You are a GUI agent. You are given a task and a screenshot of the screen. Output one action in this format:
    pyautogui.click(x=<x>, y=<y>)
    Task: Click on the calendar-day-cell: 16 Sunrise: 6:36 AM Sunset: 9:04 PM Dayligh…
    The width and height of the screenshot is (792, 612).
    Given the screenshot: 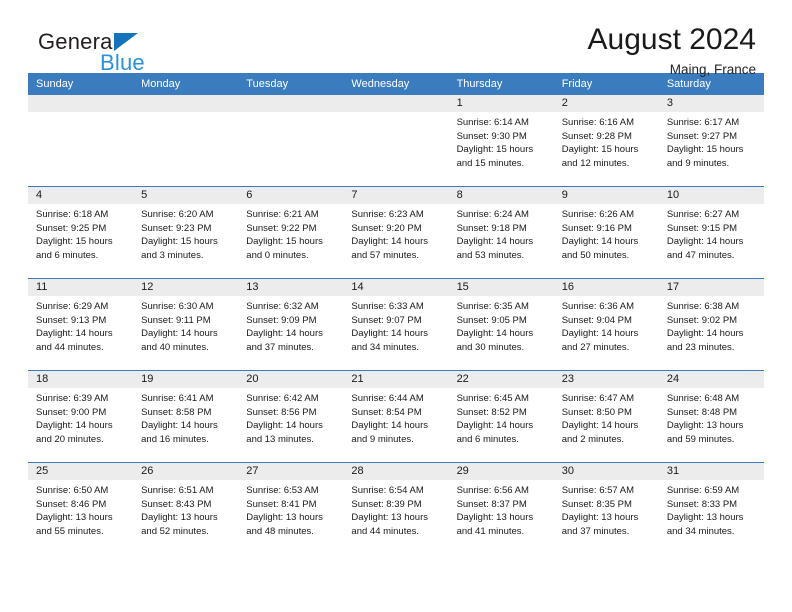 What is the action you would take?
    pyautogui.click(x=606, y=324)
    